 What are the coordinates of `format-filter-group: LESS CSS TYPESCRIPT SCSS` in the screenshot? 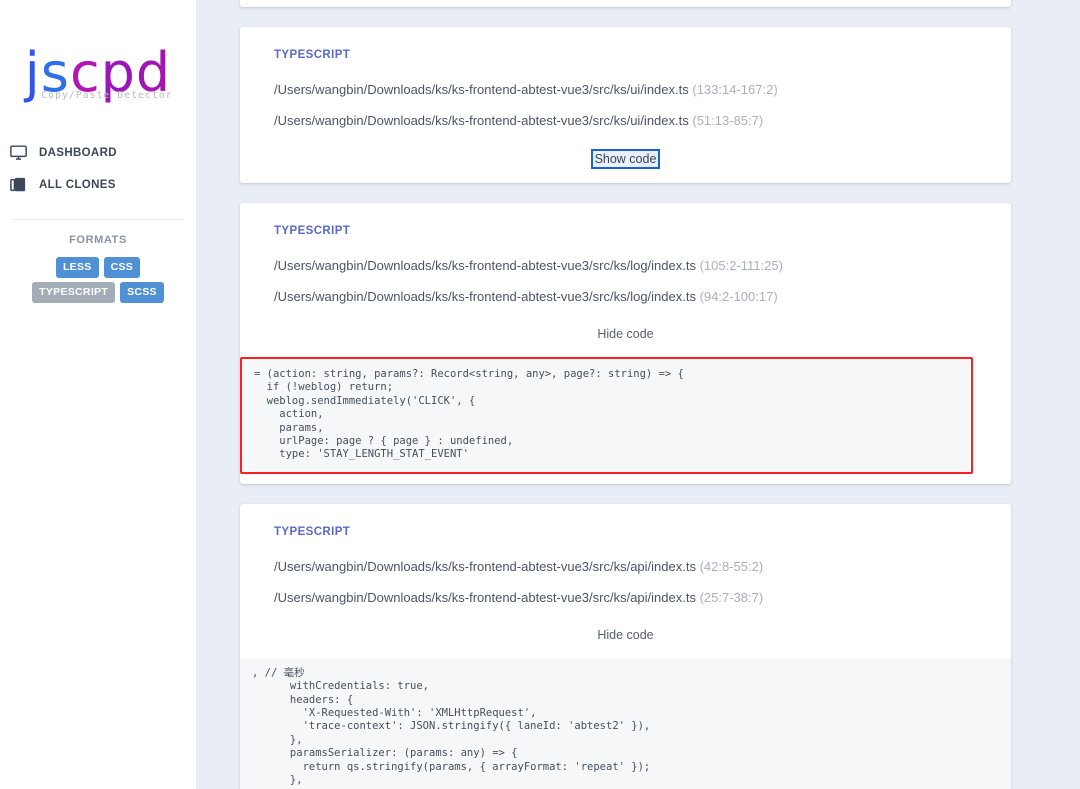 It's located at (98, 274).